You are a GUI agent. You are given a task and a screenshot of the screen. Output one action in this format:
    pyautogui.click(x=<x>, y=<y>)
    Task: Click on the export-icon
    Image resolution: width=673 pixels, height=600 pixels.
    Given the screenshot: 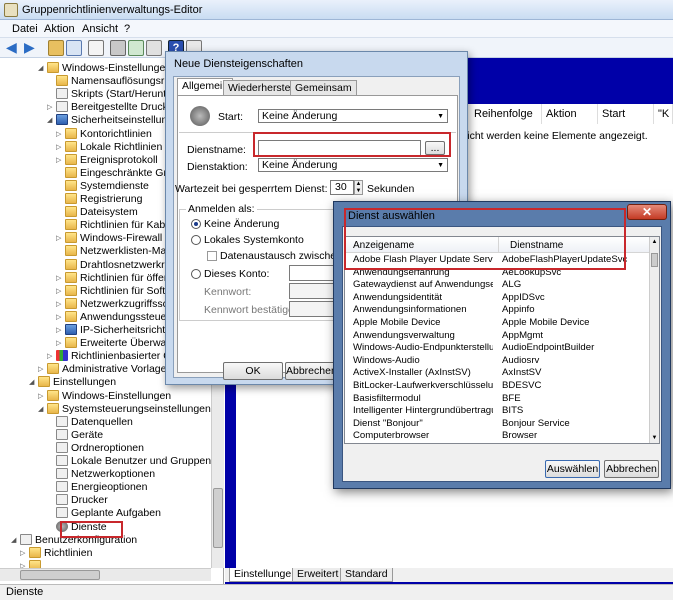 What is the action you would take?
    pyautogui.click(x=154, y=48)
    